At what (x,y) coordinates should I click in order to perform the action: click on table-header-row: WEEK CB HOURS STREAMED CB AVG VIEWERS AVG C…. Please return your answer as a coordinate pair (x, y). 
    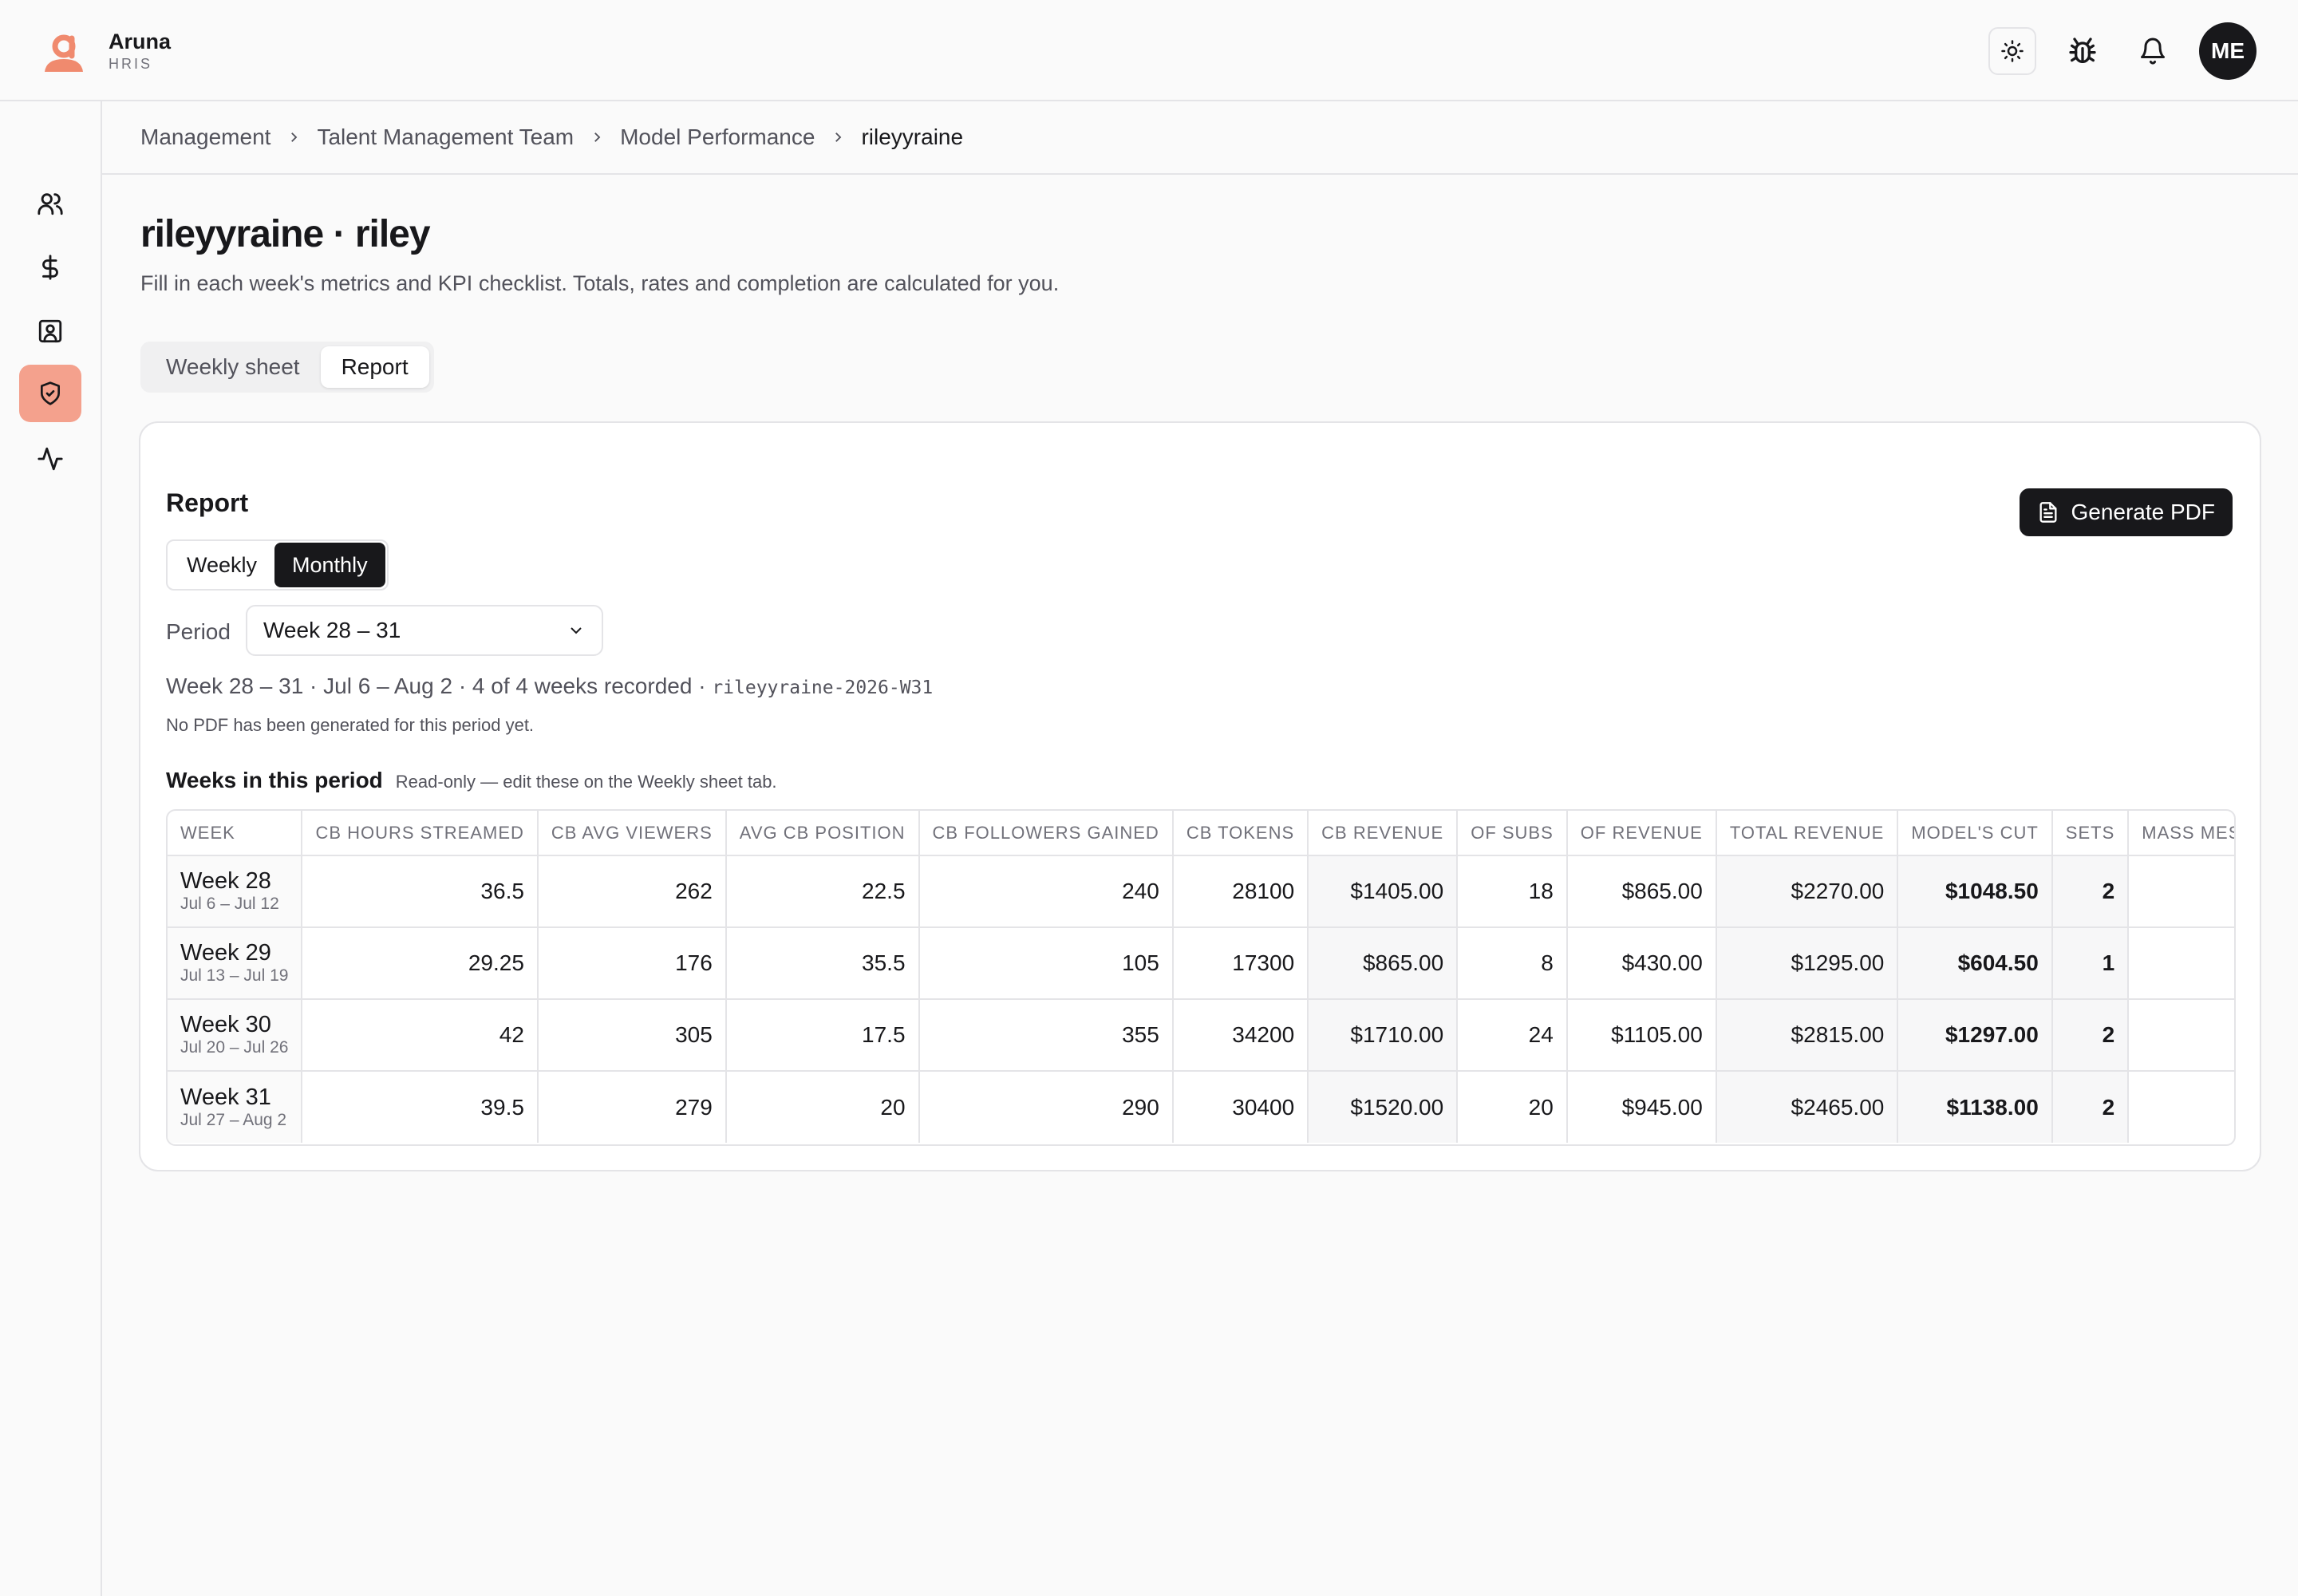
    Looking at the image, I should click on (1201, 833).